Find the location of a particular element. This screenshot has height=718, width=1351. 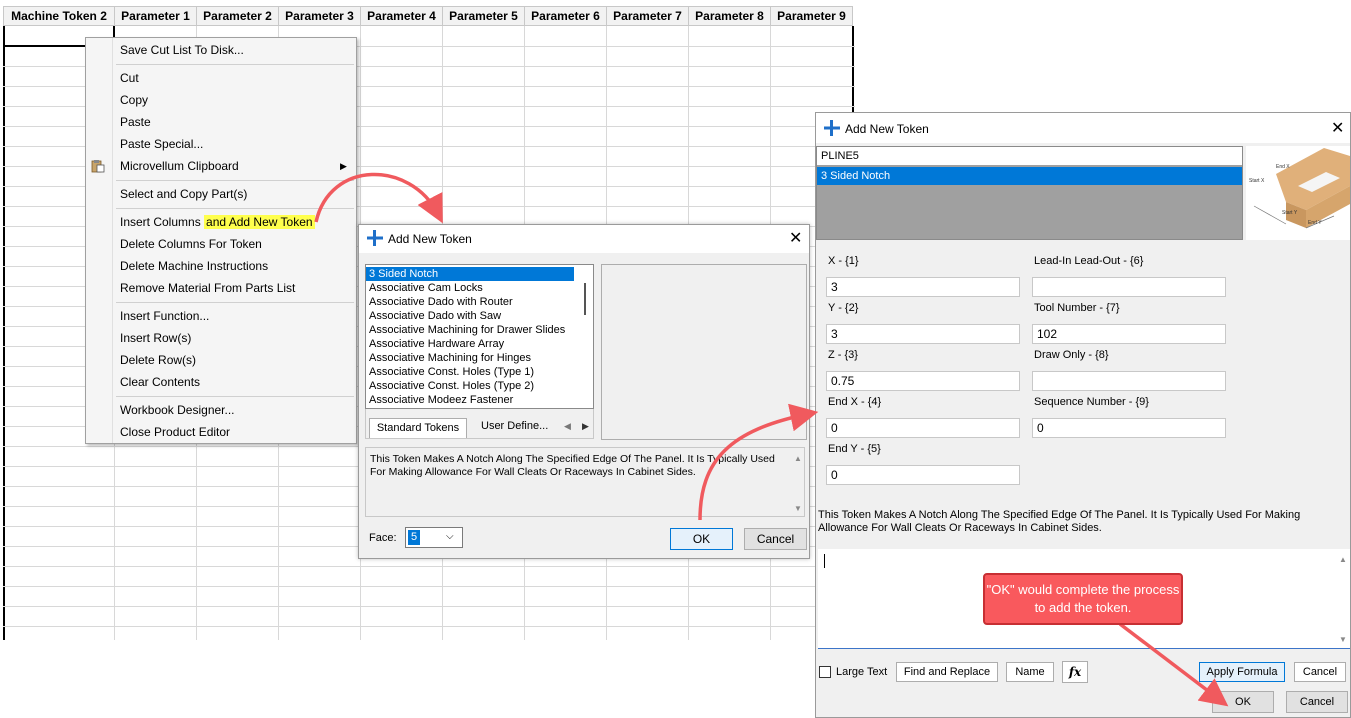

list-item: 3 Sided Notch is located at coordinates (470, 274).